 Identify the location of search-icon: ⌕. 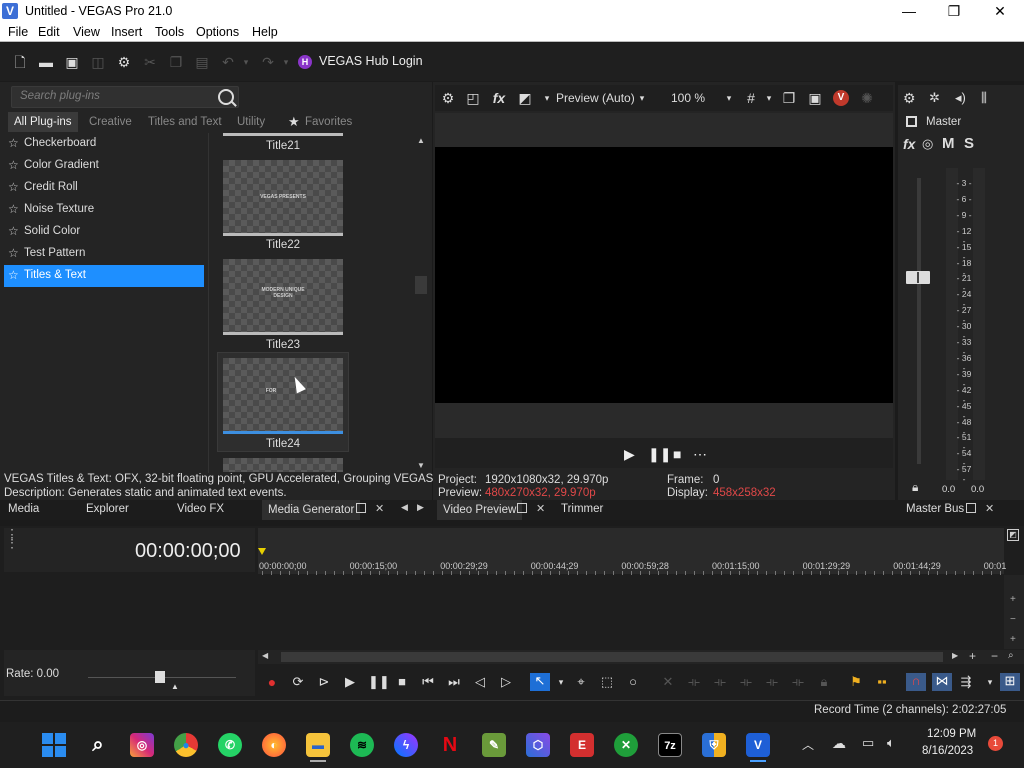
(98, 745).